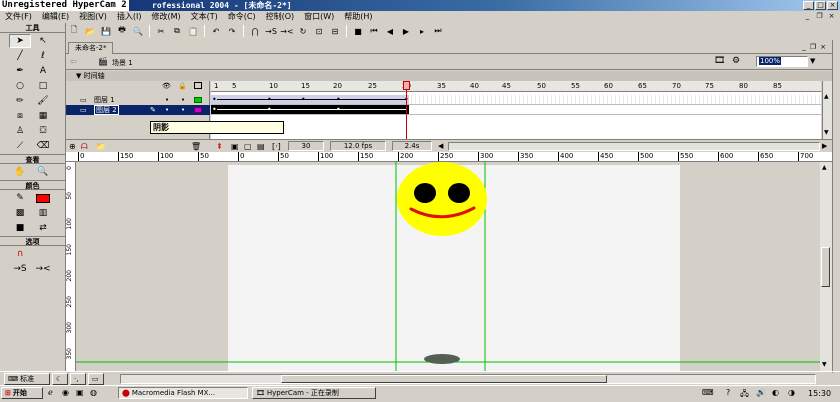  I want to click on stage-v-scrollbar: ▲ ▼, so click(826, 266).